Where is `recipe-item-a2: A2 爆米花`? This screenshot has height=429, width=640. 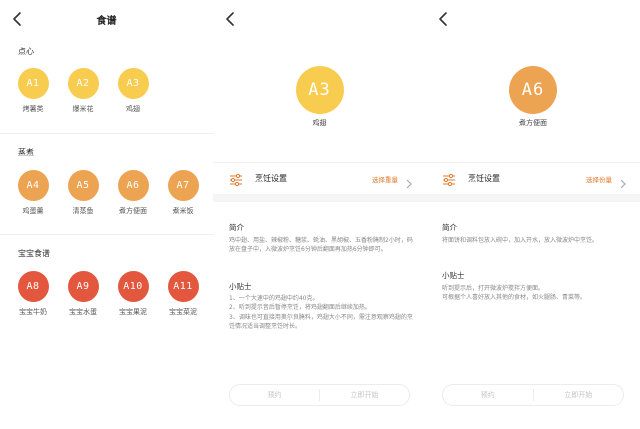 recipe-item-a2: A2 爆米花 is located at coordinates (83, 91).